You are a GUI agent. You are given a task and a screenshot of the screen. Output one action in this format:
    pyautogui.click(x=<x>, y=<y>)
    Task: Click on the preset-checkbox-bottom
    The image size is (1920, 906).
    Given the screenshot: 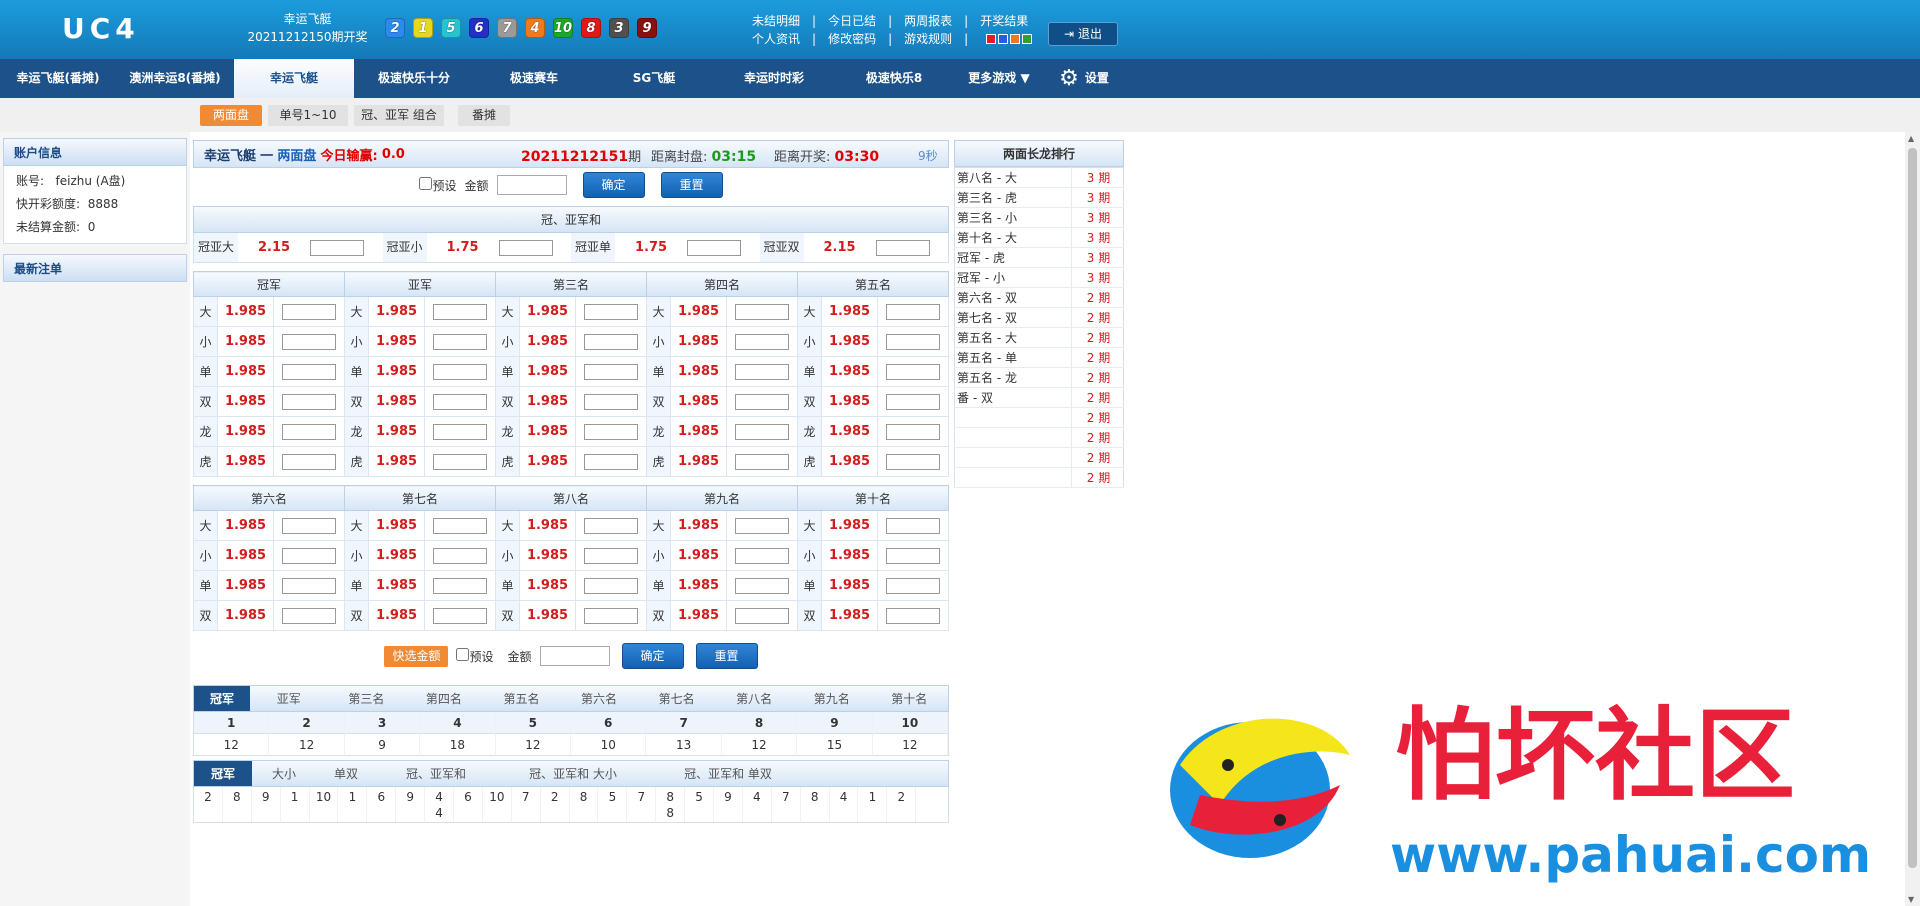 What is the action you would take?
    pyautogui.click(x=463, y=654)
    